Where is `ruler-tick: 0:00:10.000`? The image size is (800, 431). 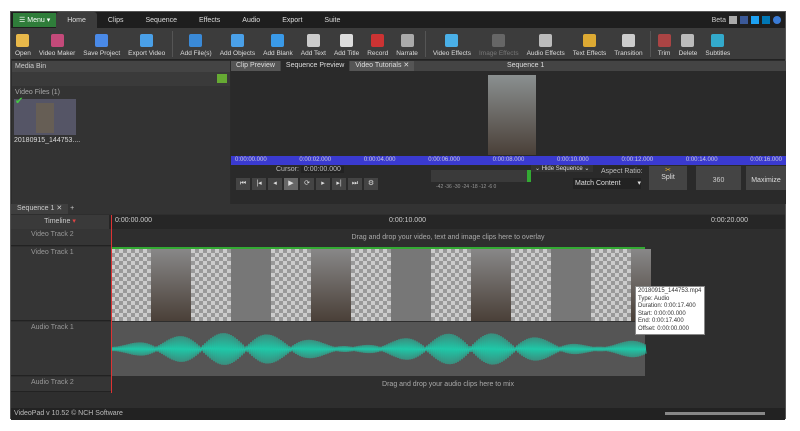 ruler-tick: 0:00:10.000 is located at coordinates (573, 160).